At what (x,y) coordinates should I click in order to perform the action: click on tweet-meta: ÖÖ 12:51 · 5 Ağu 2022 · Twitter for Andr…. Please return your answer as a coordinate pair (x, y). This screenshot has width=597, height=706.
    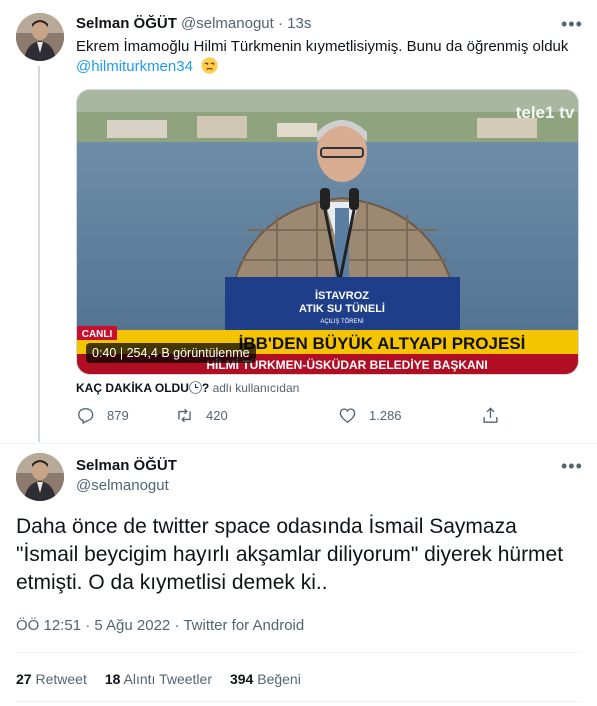
    Looking at the image, I should click on (160, 626).